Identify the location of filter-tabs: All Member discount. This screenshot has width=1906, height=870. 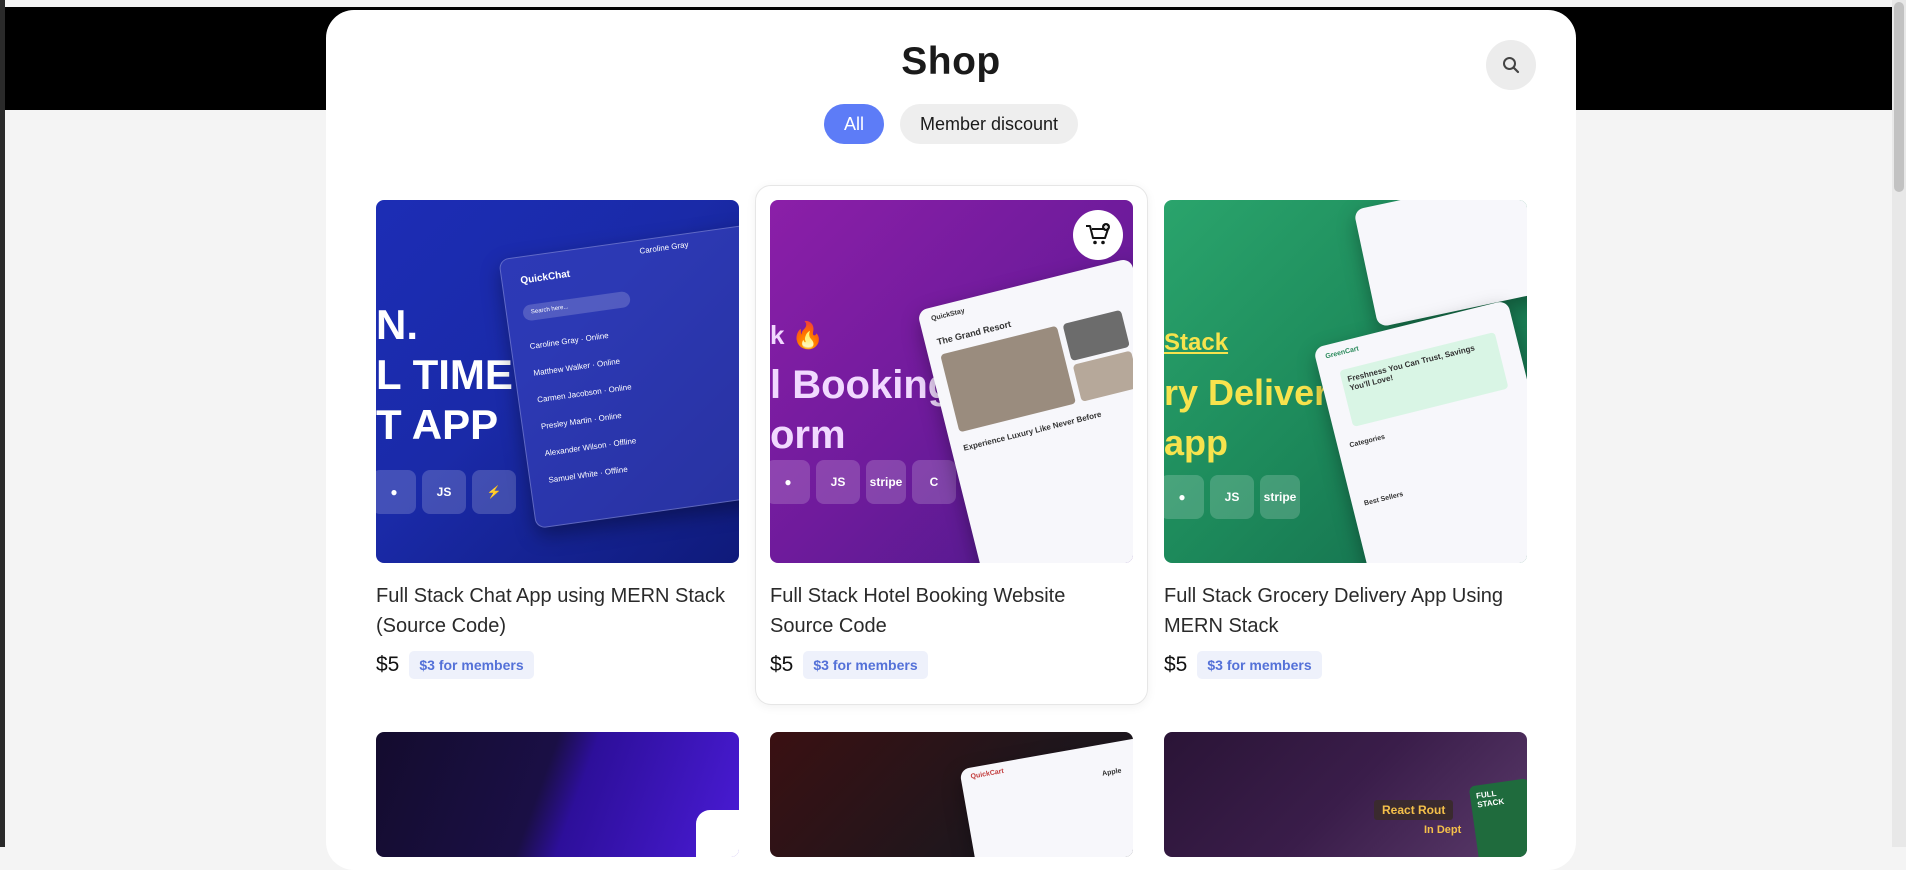
(951, 124).